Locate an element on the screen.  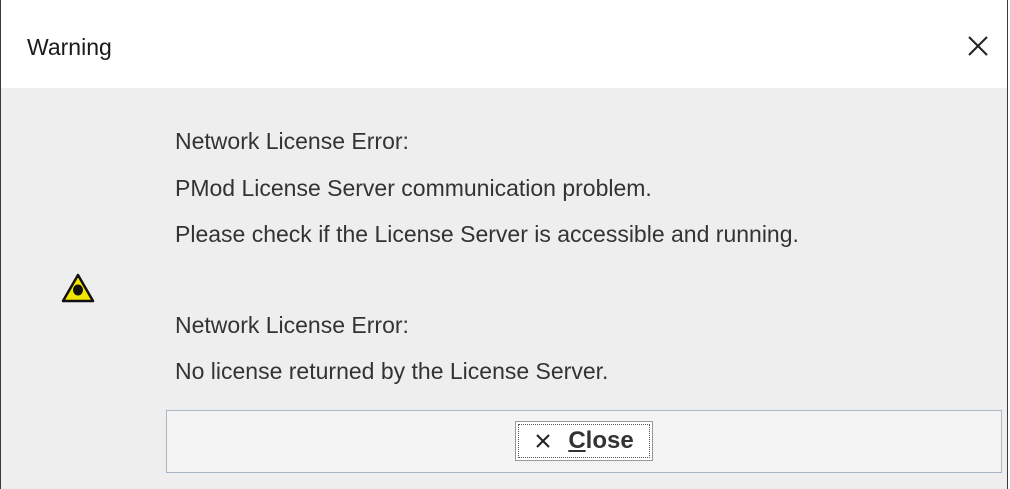
close-button: Close is located at coordinates (584, 441).